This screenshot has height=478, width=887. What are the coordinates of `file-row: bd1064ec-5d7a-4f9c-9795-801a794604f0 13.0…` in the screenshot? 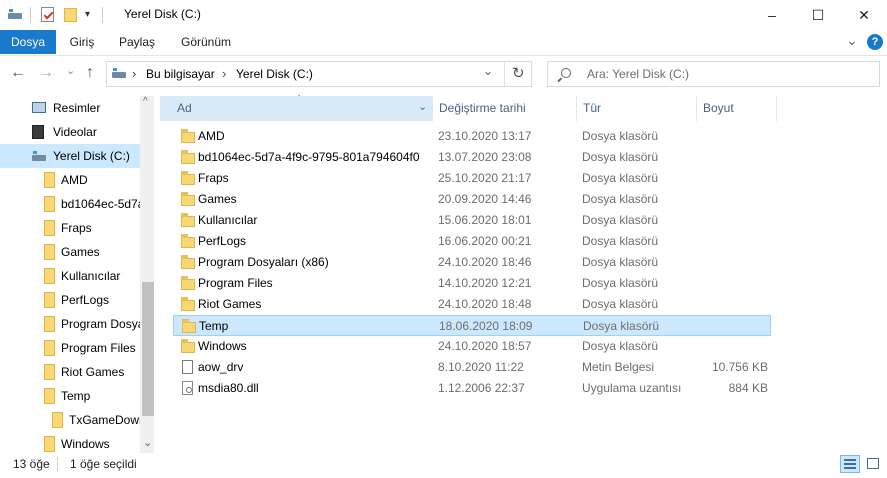 It's located at (472, 157).